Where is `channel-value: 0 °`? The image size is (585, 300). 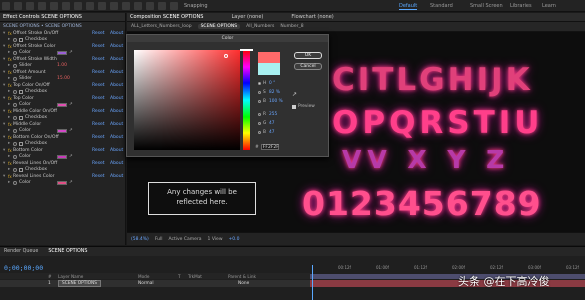
channel-value: 0 ° is located at coordinates (277, 83).